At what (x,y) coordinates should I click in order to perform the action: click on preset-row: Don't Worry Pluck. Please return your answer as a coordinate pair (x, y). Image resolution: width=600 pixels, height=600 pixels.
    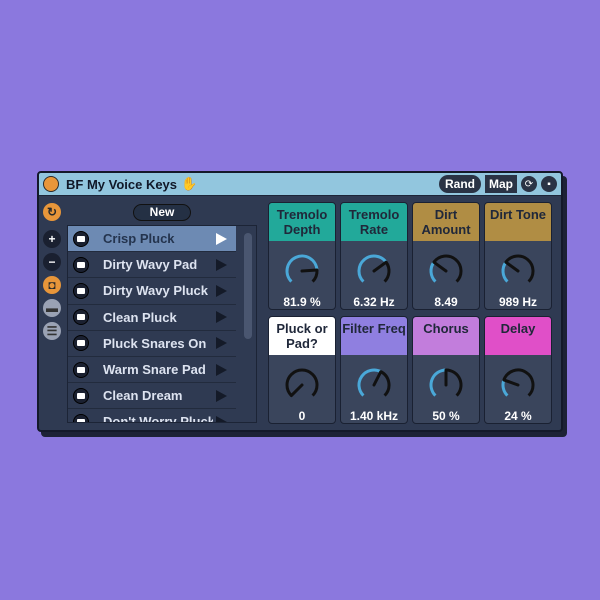
    Looking at the image, I should click on (152, 416).